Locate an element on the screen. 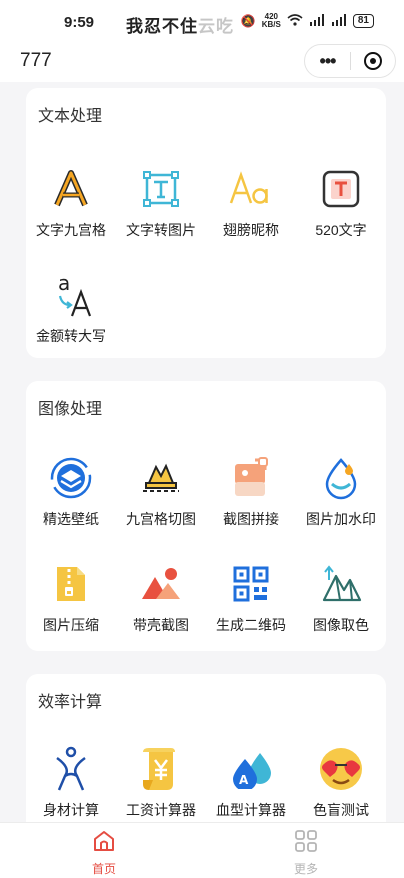 The width and height of the screenshot is (404, 878). image-stitch-icon is located at coordinates (251, 478).